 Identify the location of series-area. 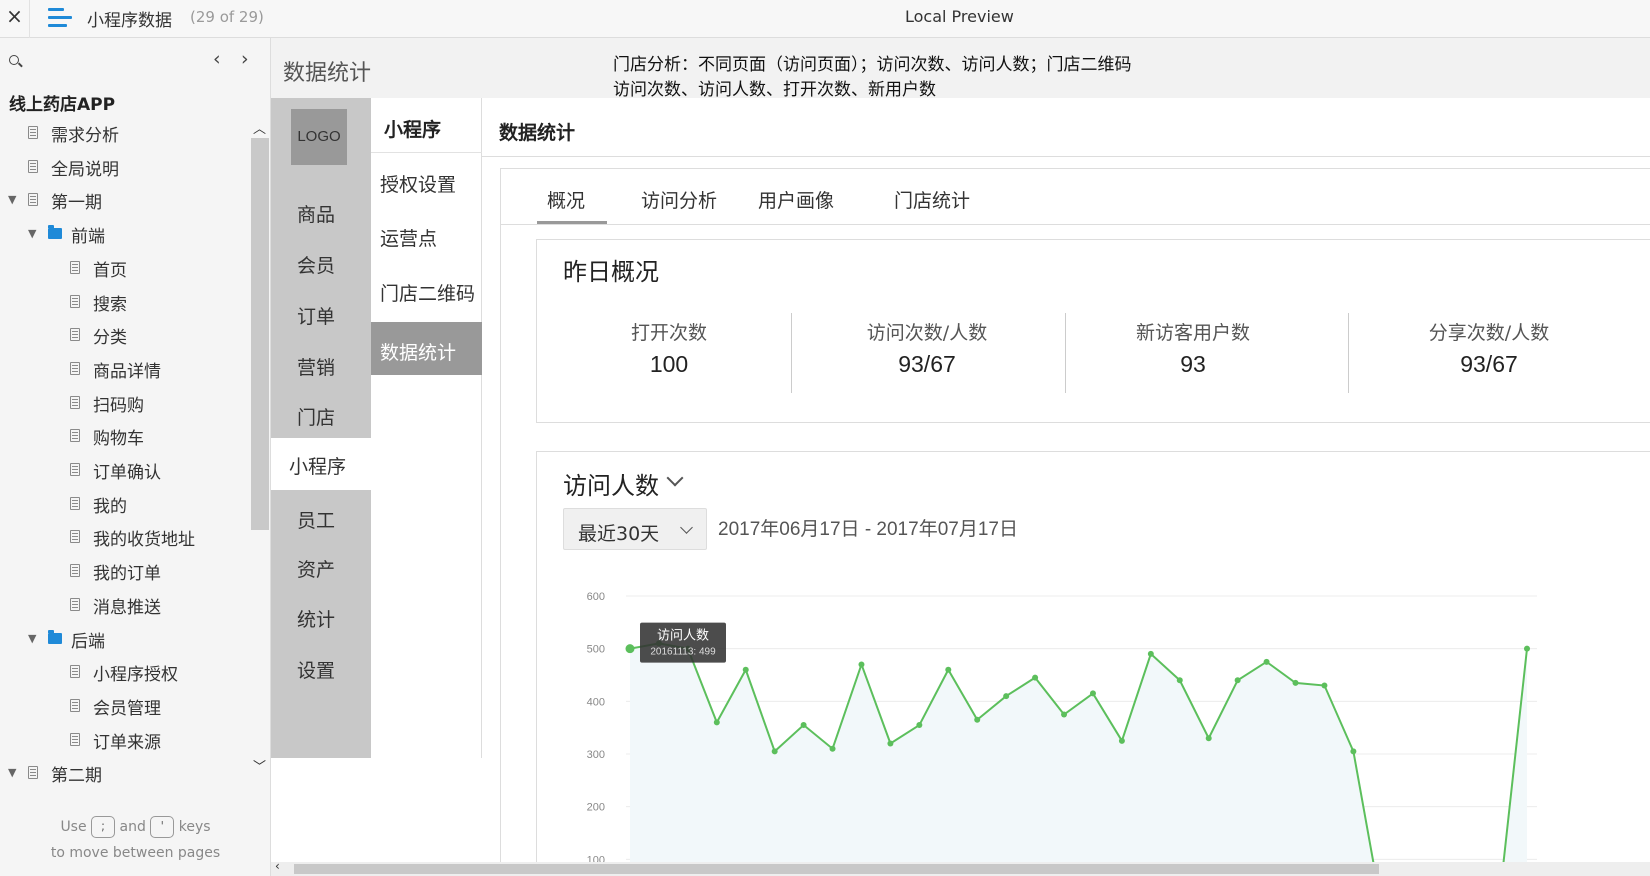
(1078, 759).